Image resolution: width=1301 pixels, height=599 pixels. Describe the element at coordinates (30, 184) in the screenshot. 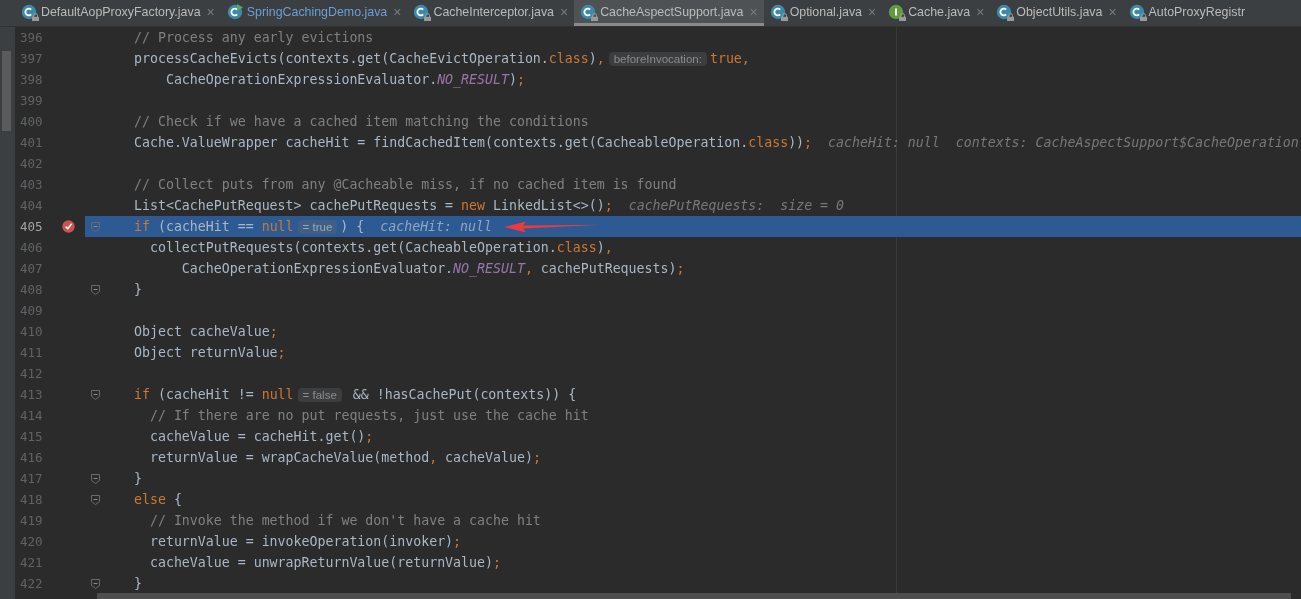

I see `line-number: 403` at that location.